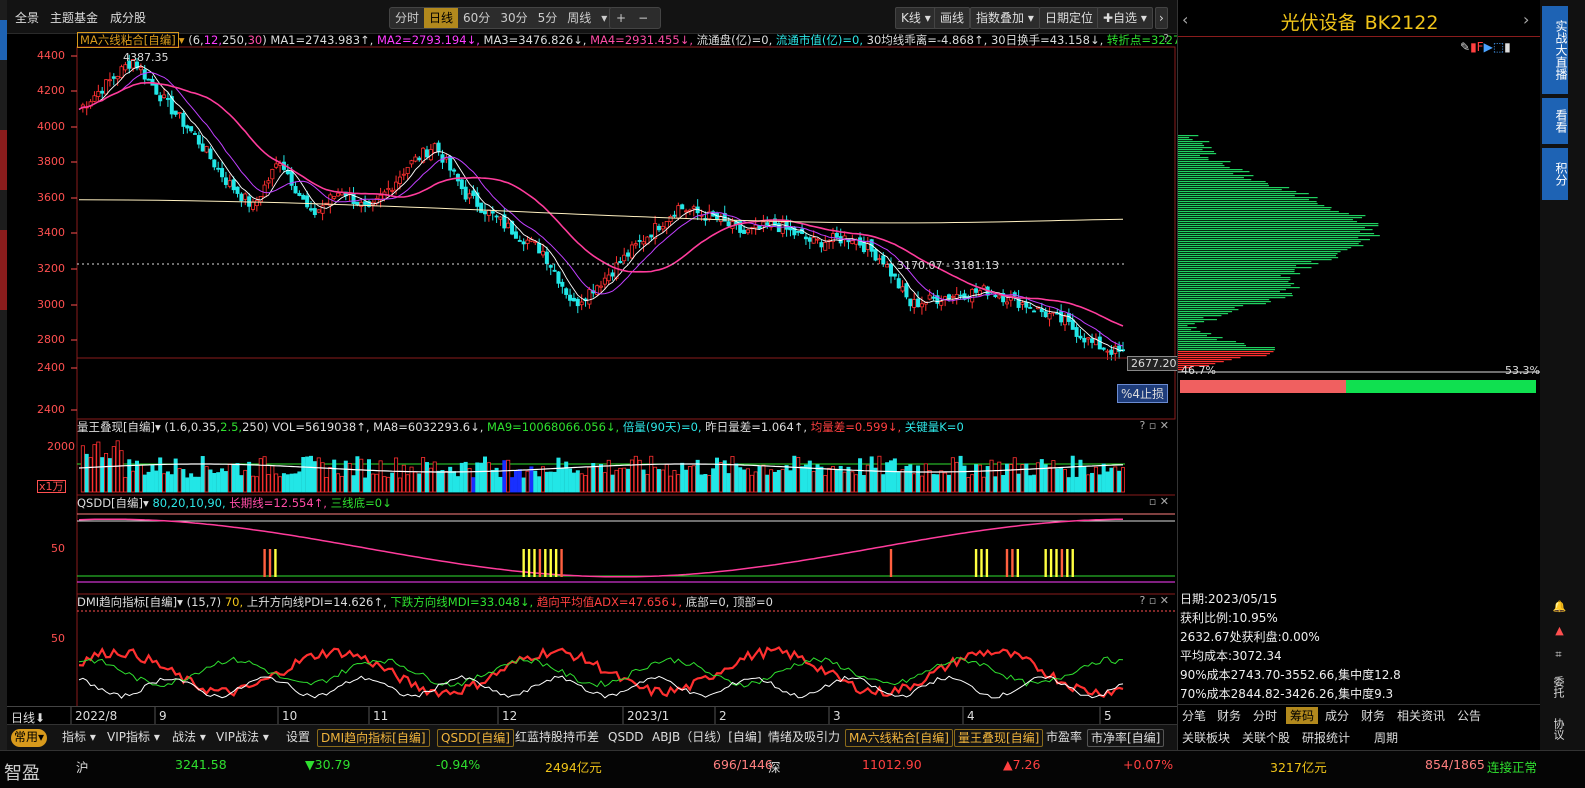 The image size is (1585, 788). What do you see at coordinates (707, 738) in the screenshot?
I see `indicator-abjb: ABJB（日线）[自编]` at bounding box center [707, 738].